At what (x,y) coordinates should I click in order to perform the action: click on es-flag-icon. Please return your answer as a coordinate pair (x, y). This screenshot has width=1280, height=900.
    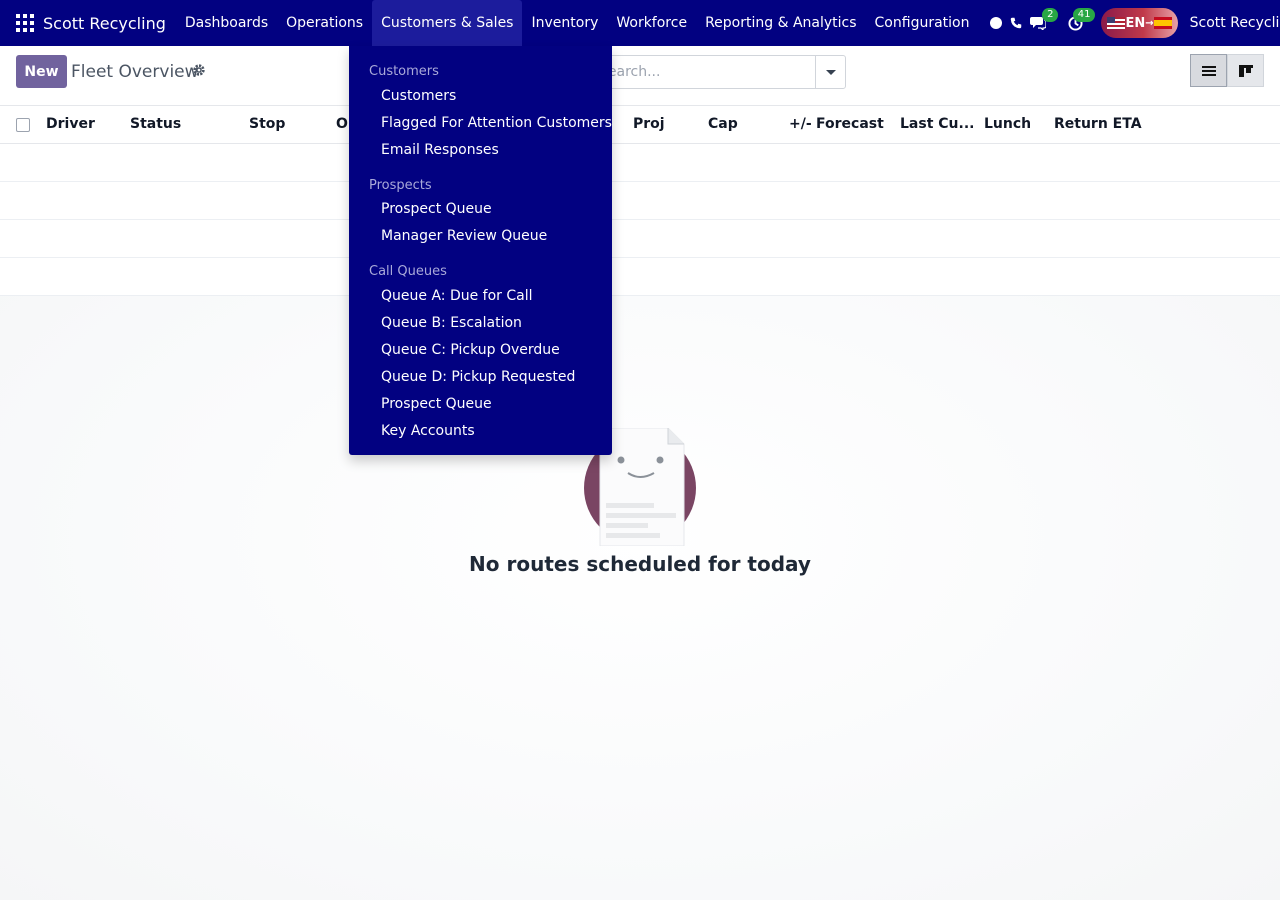
    Looking at the image, I should click on (1162, 23).